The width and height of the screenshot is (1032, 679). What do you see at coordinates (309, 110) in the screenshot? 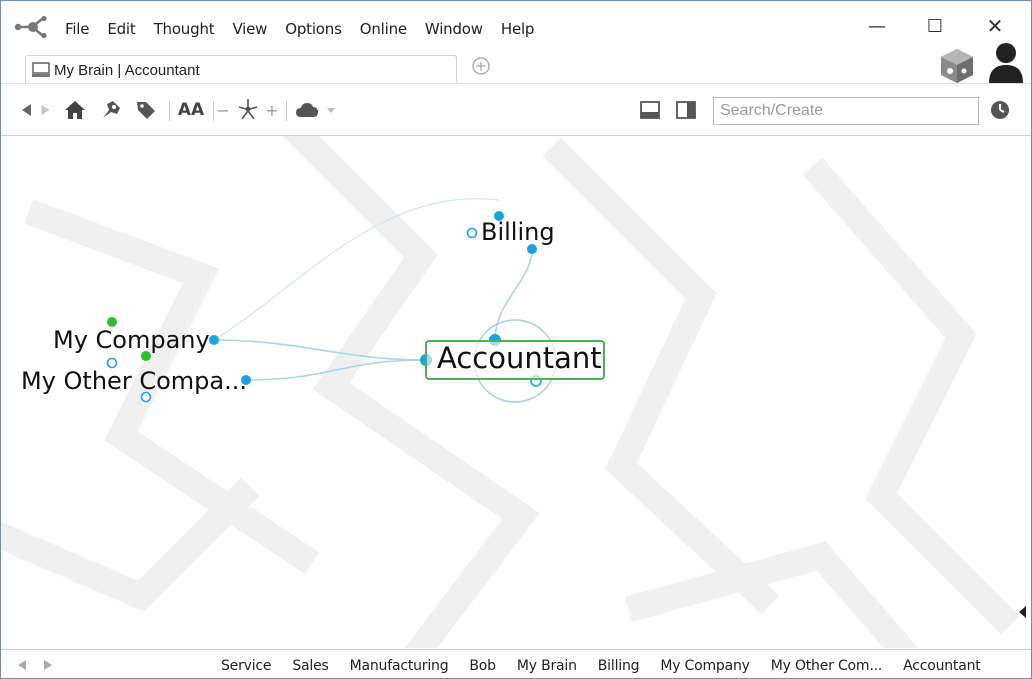
I see `cloud-icon` at bounding box center [309, 110].